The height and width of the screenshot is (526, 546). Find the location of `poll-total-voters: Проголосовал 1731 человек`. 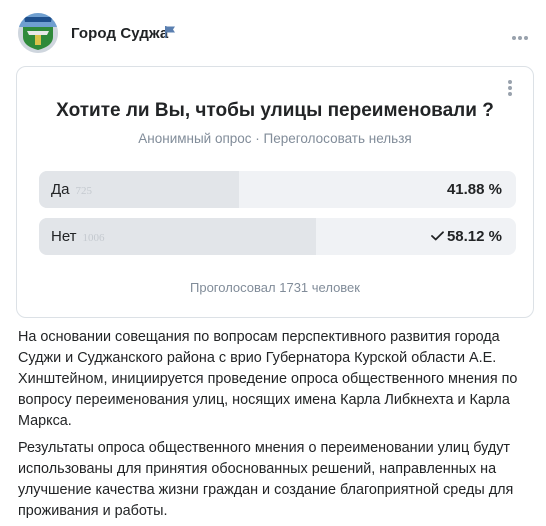

poll-total-voters: Проголосовал 1731 человек is located at coordinates (275, 287).